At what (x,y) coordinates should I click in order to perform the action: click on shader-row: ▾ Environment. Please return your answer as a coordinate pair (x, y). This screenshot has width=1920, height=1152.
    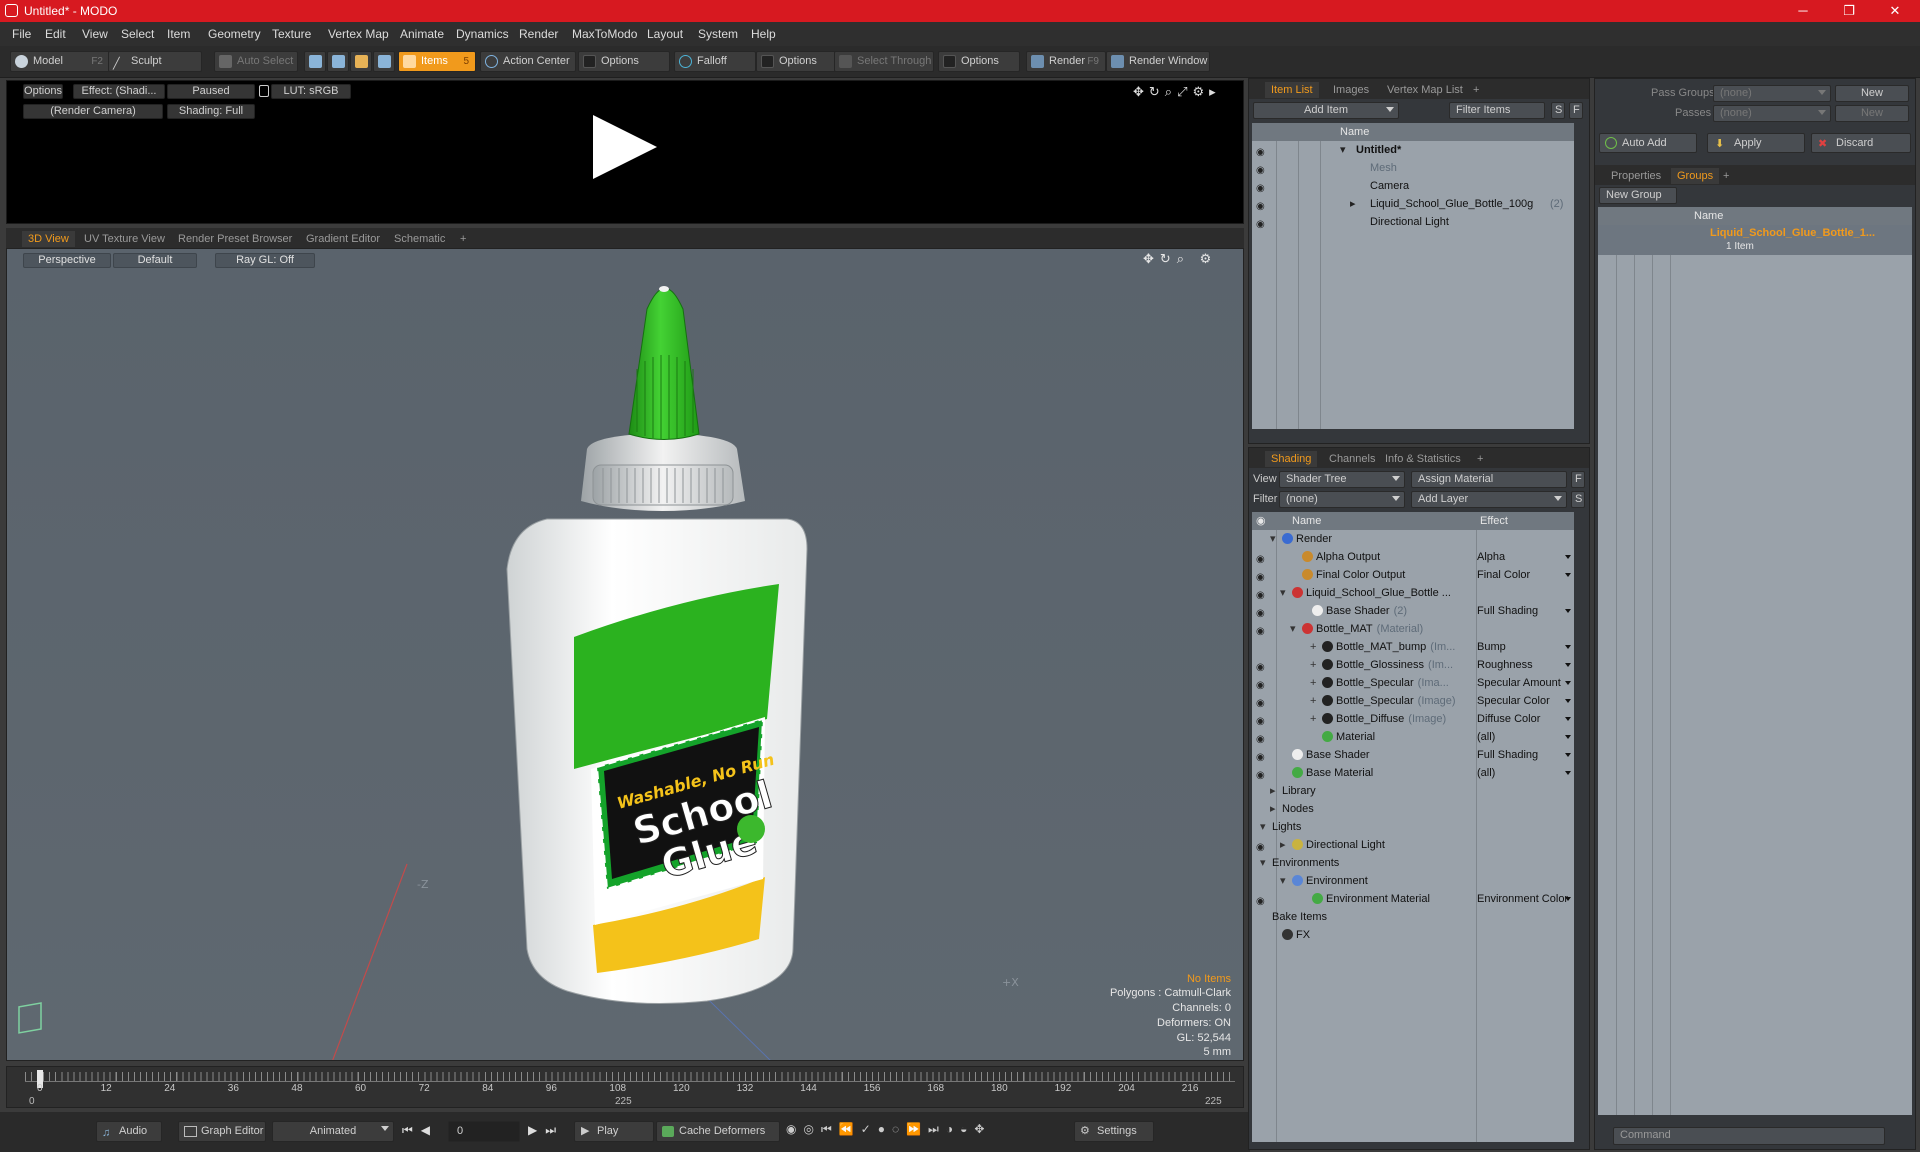
    Looking at the image, I should click on (1413, 881).